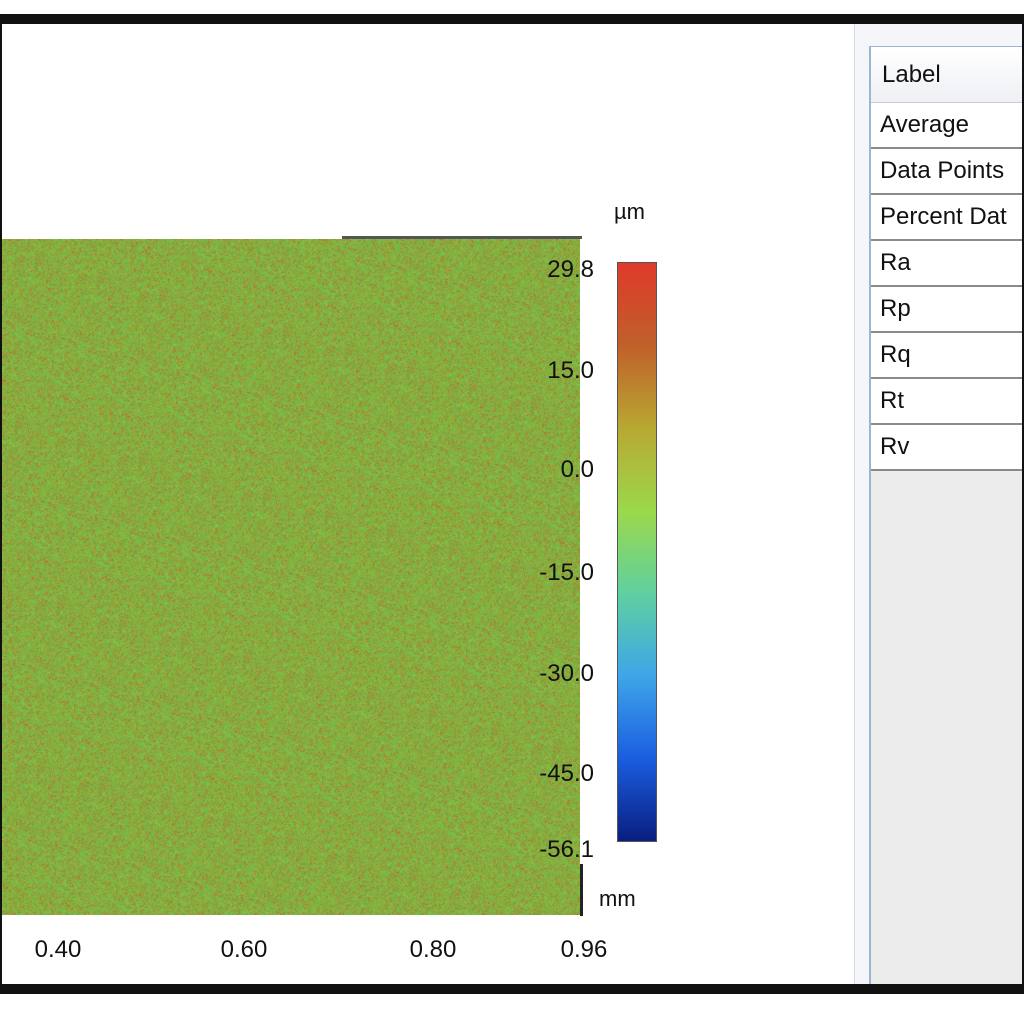  What do you see at coordinates (570, 269) in the screenshot?
I see `colorbar-tick-label: 29.8` at bounding box center [570, 269].